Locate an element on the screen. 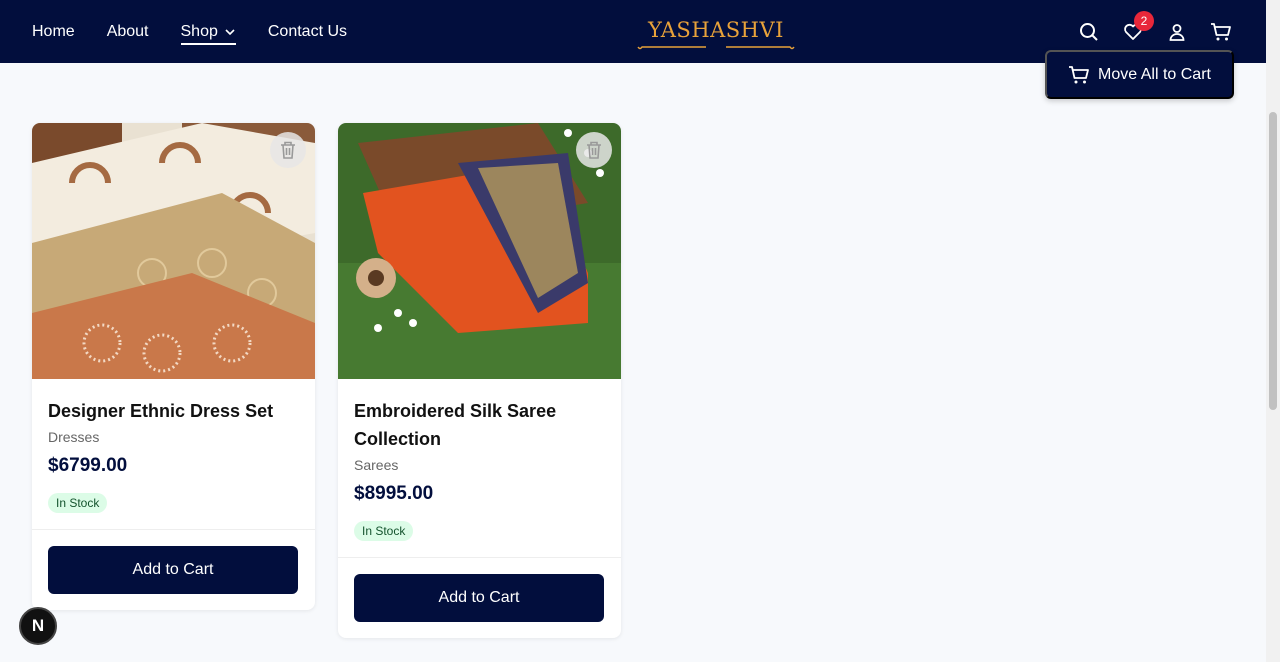 This screenshot has width=1280, height=662. wishlist-count-badge: 2 is located at coordinates (1144, 20).